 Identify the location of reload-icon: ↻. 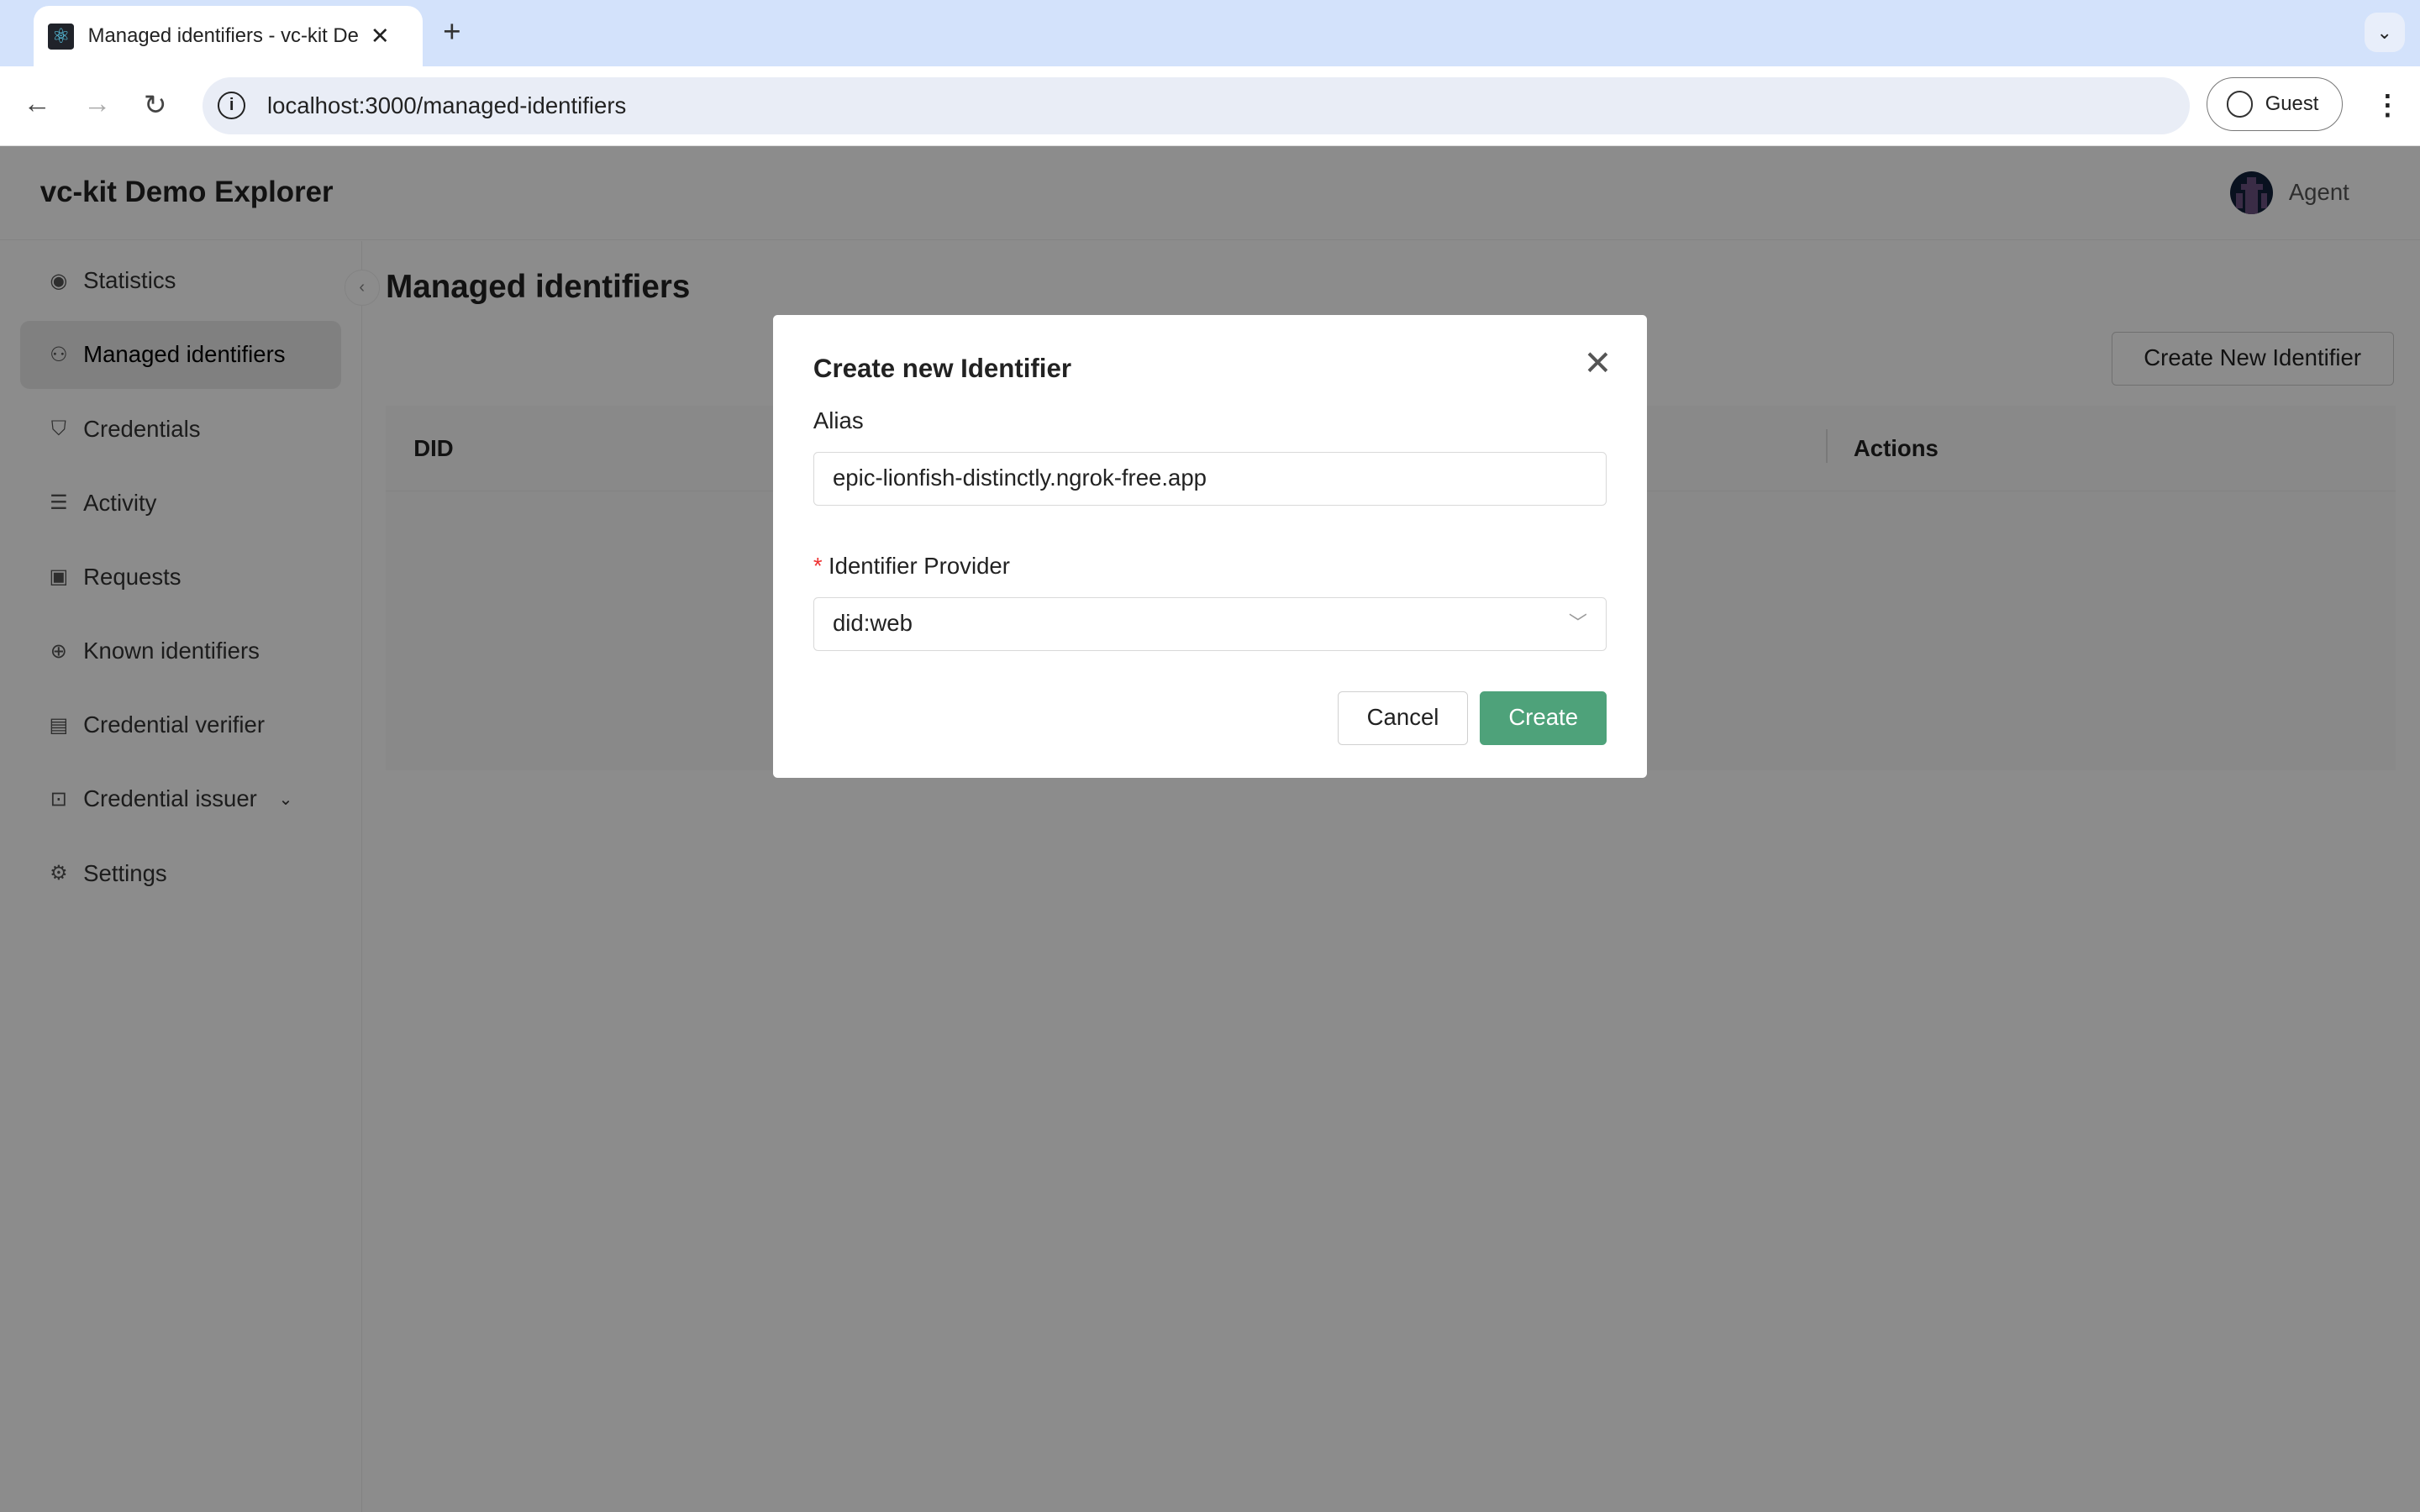
(155, 105).